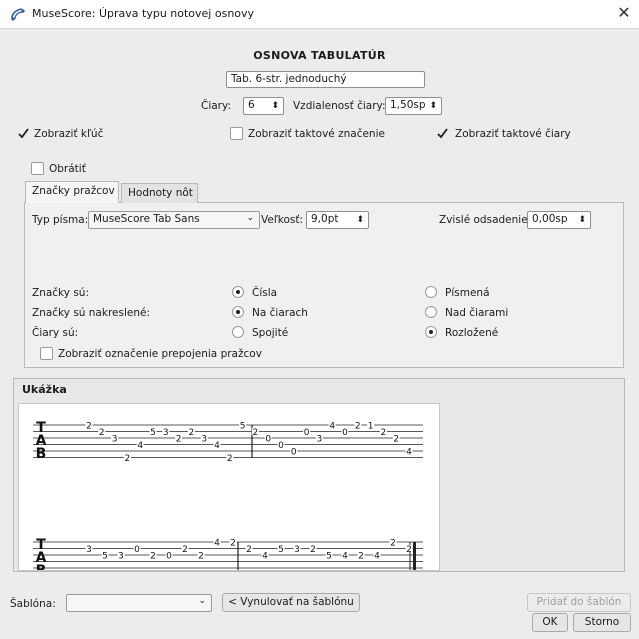  What do you see at coordinates (139, 603) in the screenshot?
I see `template-select: ⌄` at bounding box center [139, 603].